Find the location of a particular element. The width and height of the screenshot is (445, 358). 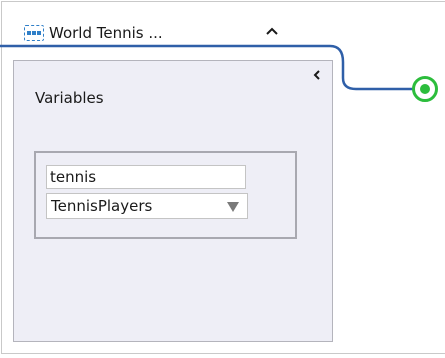

panel-collapse-button is located at coordinates (317, 75).